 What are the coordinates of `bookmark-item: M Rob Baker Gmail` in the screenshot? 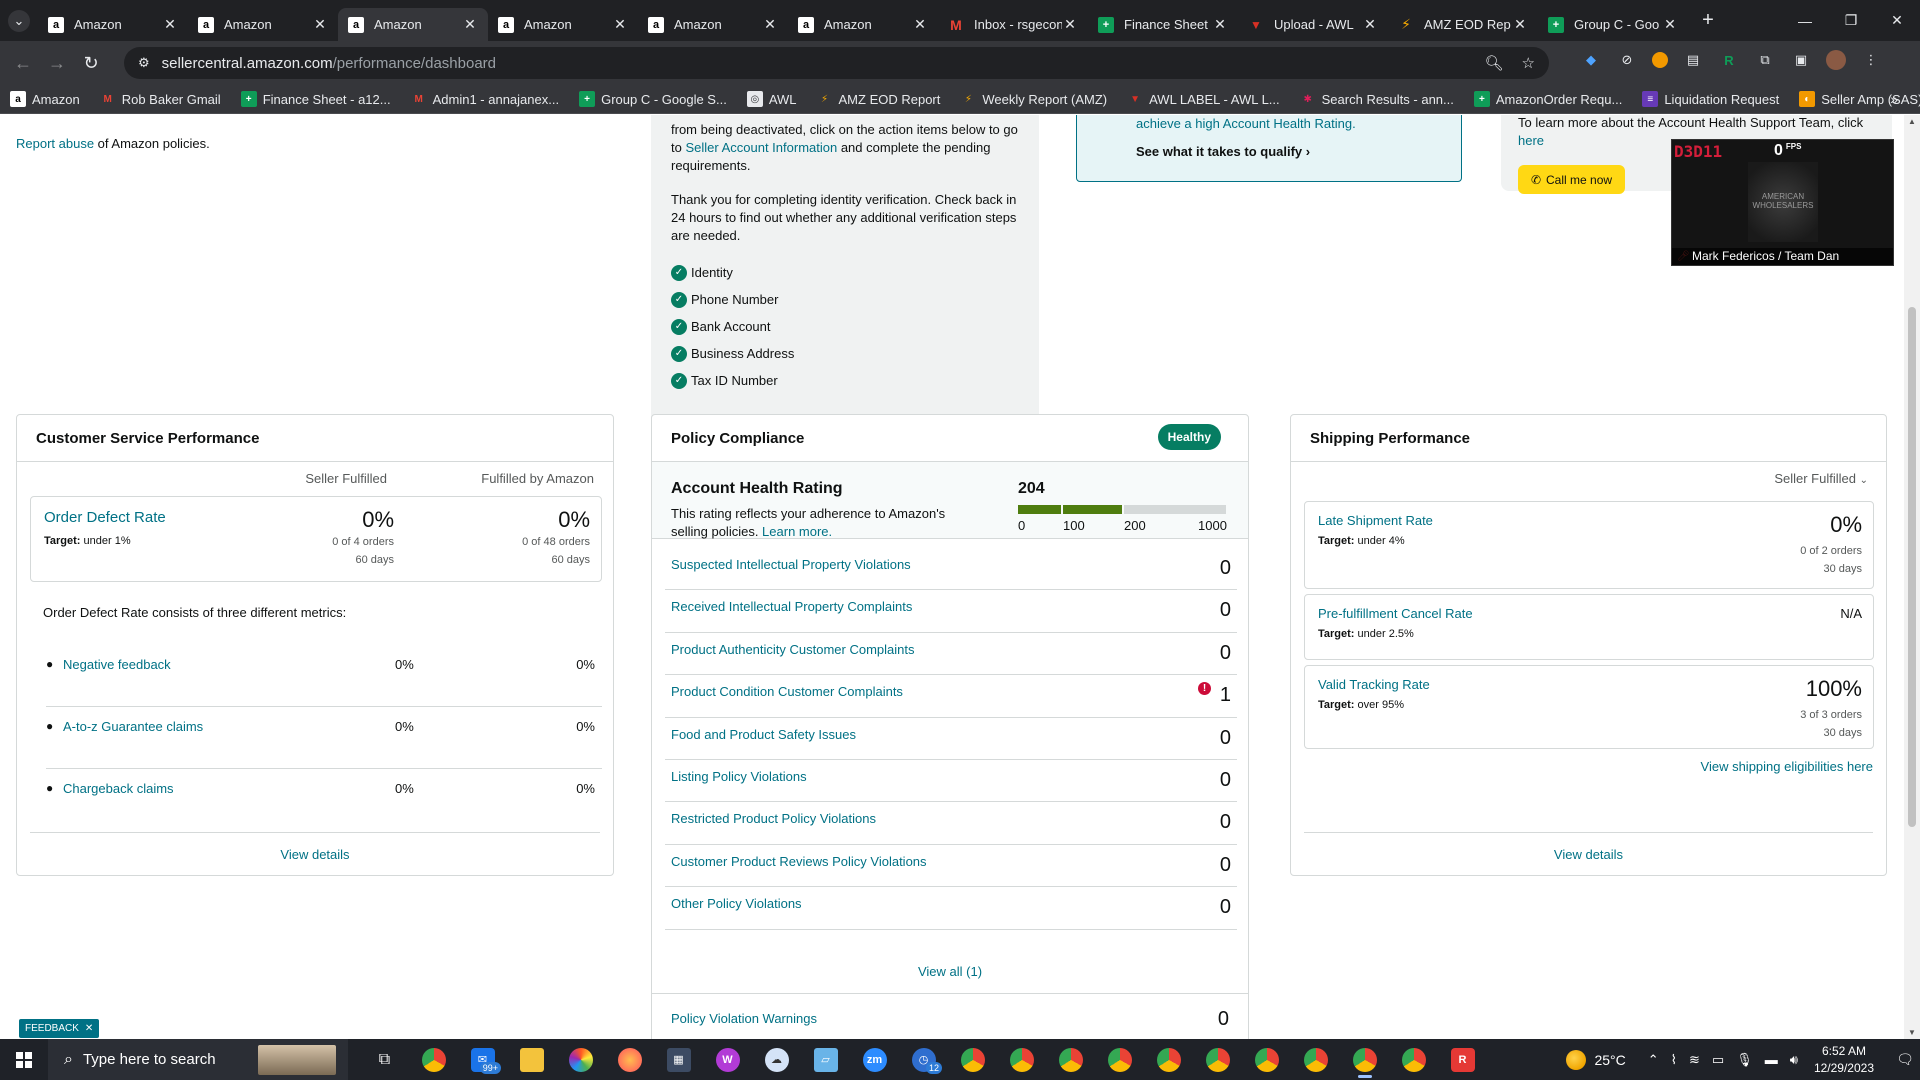 It's located at (160, 99).